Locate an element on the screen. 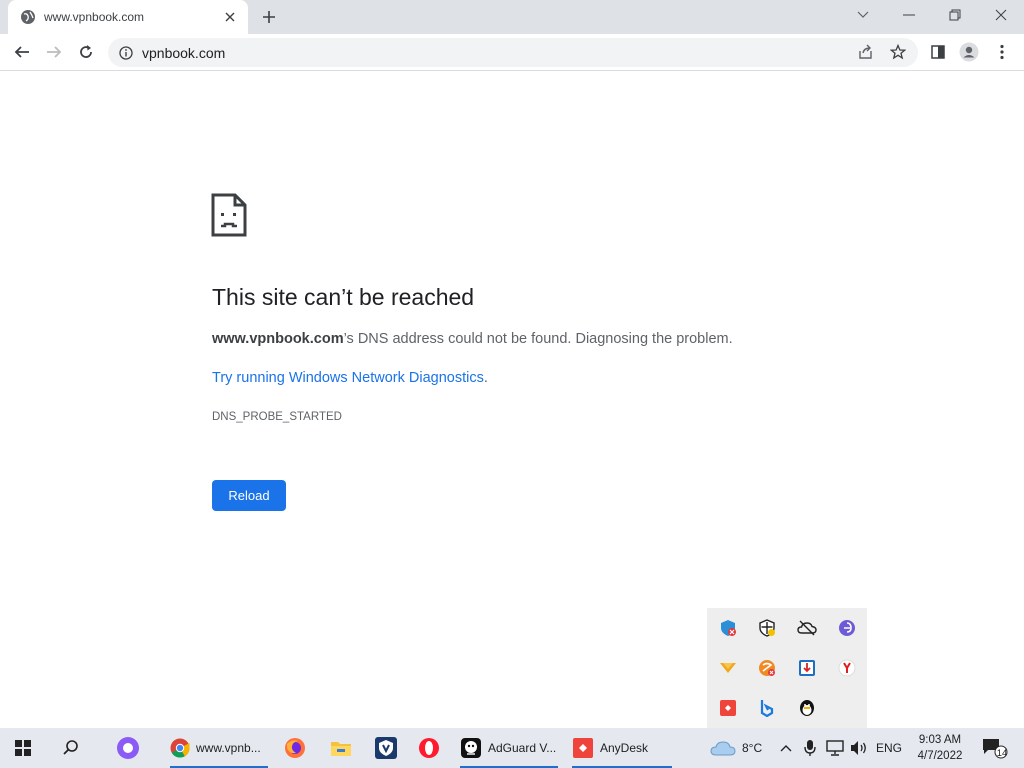  network-diagnostics-link: Try running Windows Network Diagnostics is located at coordinates (348, 378).